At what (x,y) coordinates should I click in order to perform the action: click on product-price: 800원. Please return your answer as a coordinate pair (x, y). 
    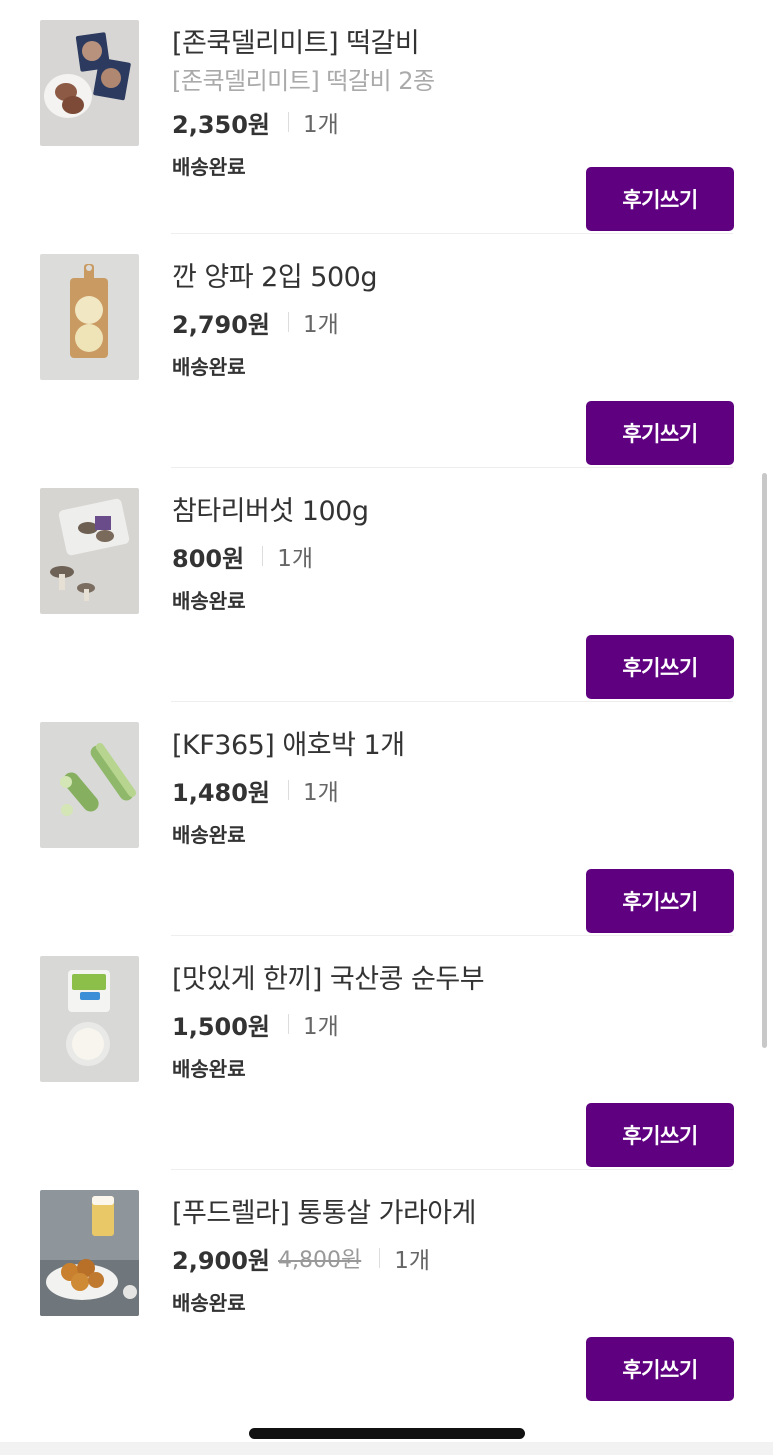
    Looking at the image, I should click on (208, 558).